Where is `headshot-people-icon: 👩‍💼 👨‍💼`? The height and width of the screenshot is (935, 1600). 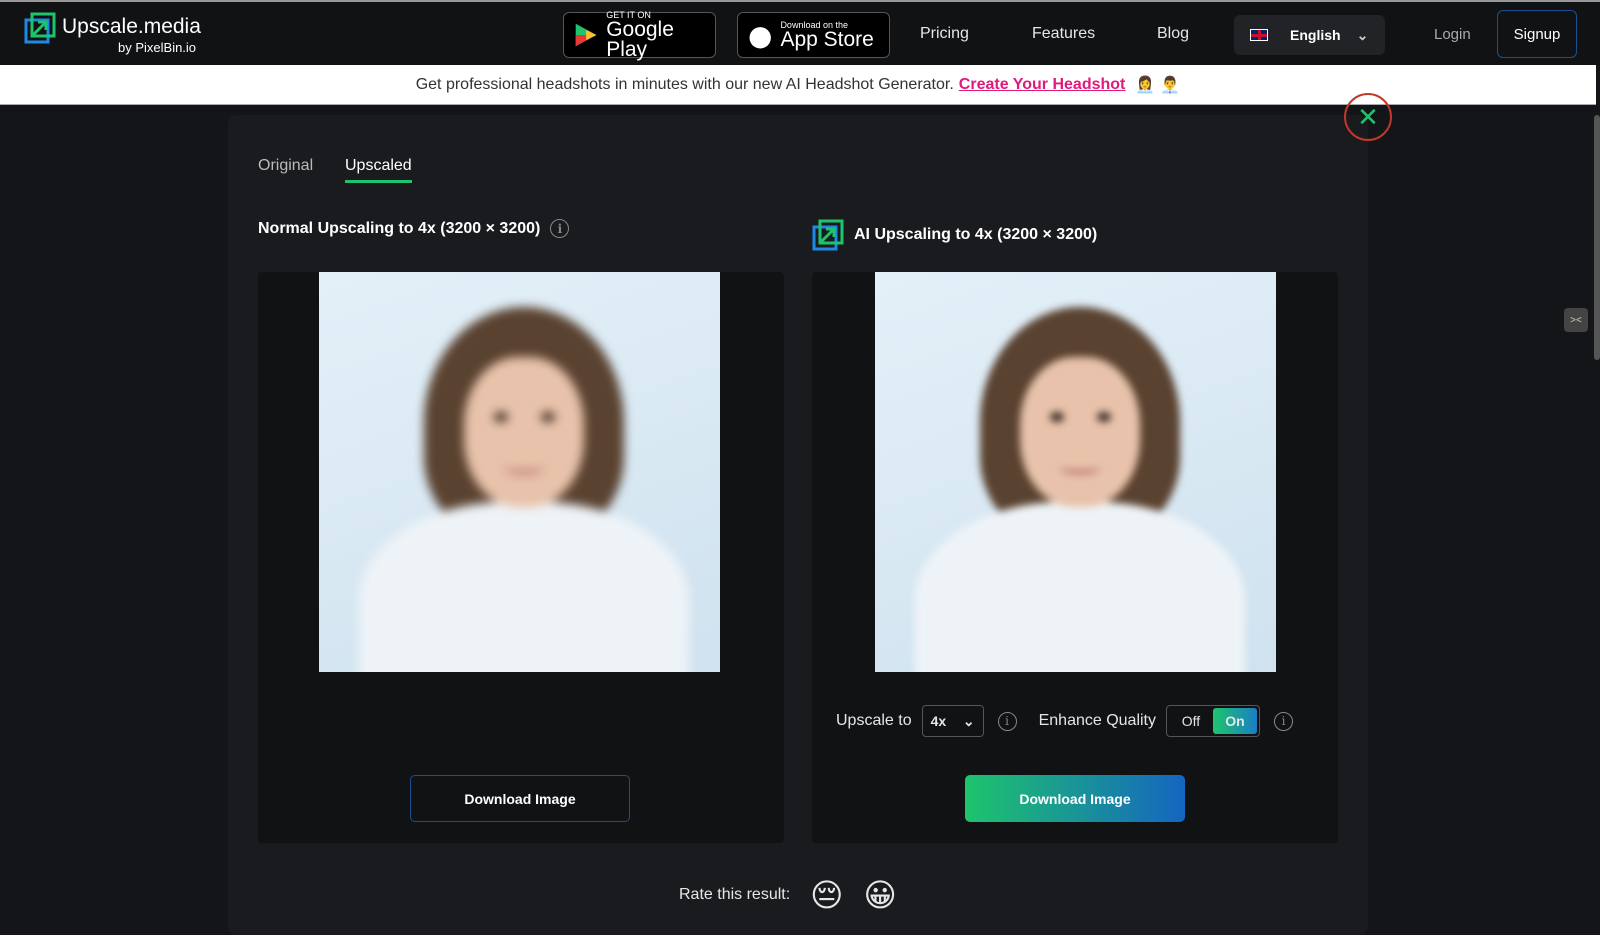
headshot-people-icon: 👩‍💼 👨‍💼 is located at coordinates (1158, 84).